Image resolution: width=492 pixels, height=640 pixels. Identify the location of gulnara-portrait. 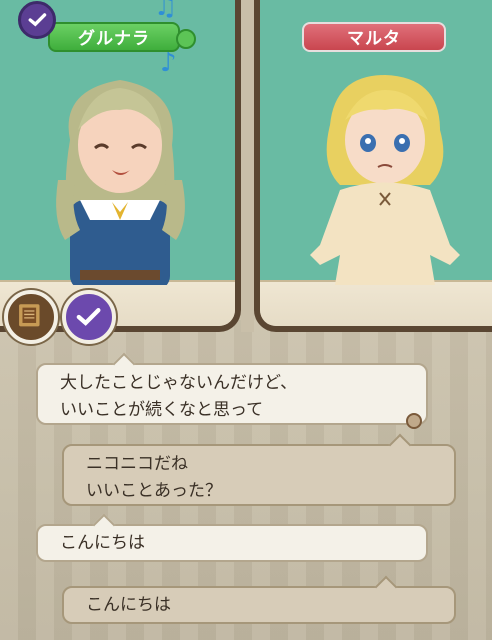
(120, 182).